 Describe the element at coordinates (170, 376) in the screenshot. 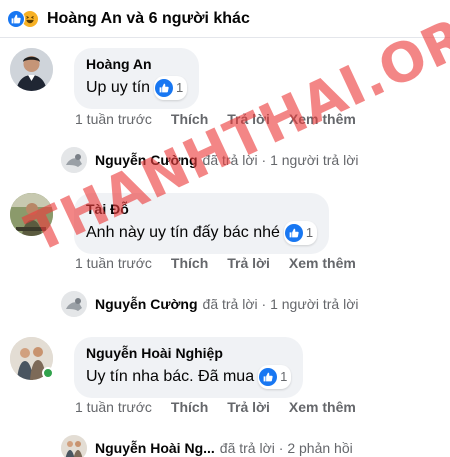

I see `comment-text: Uy tín nha bác. Đã mua` at that location.